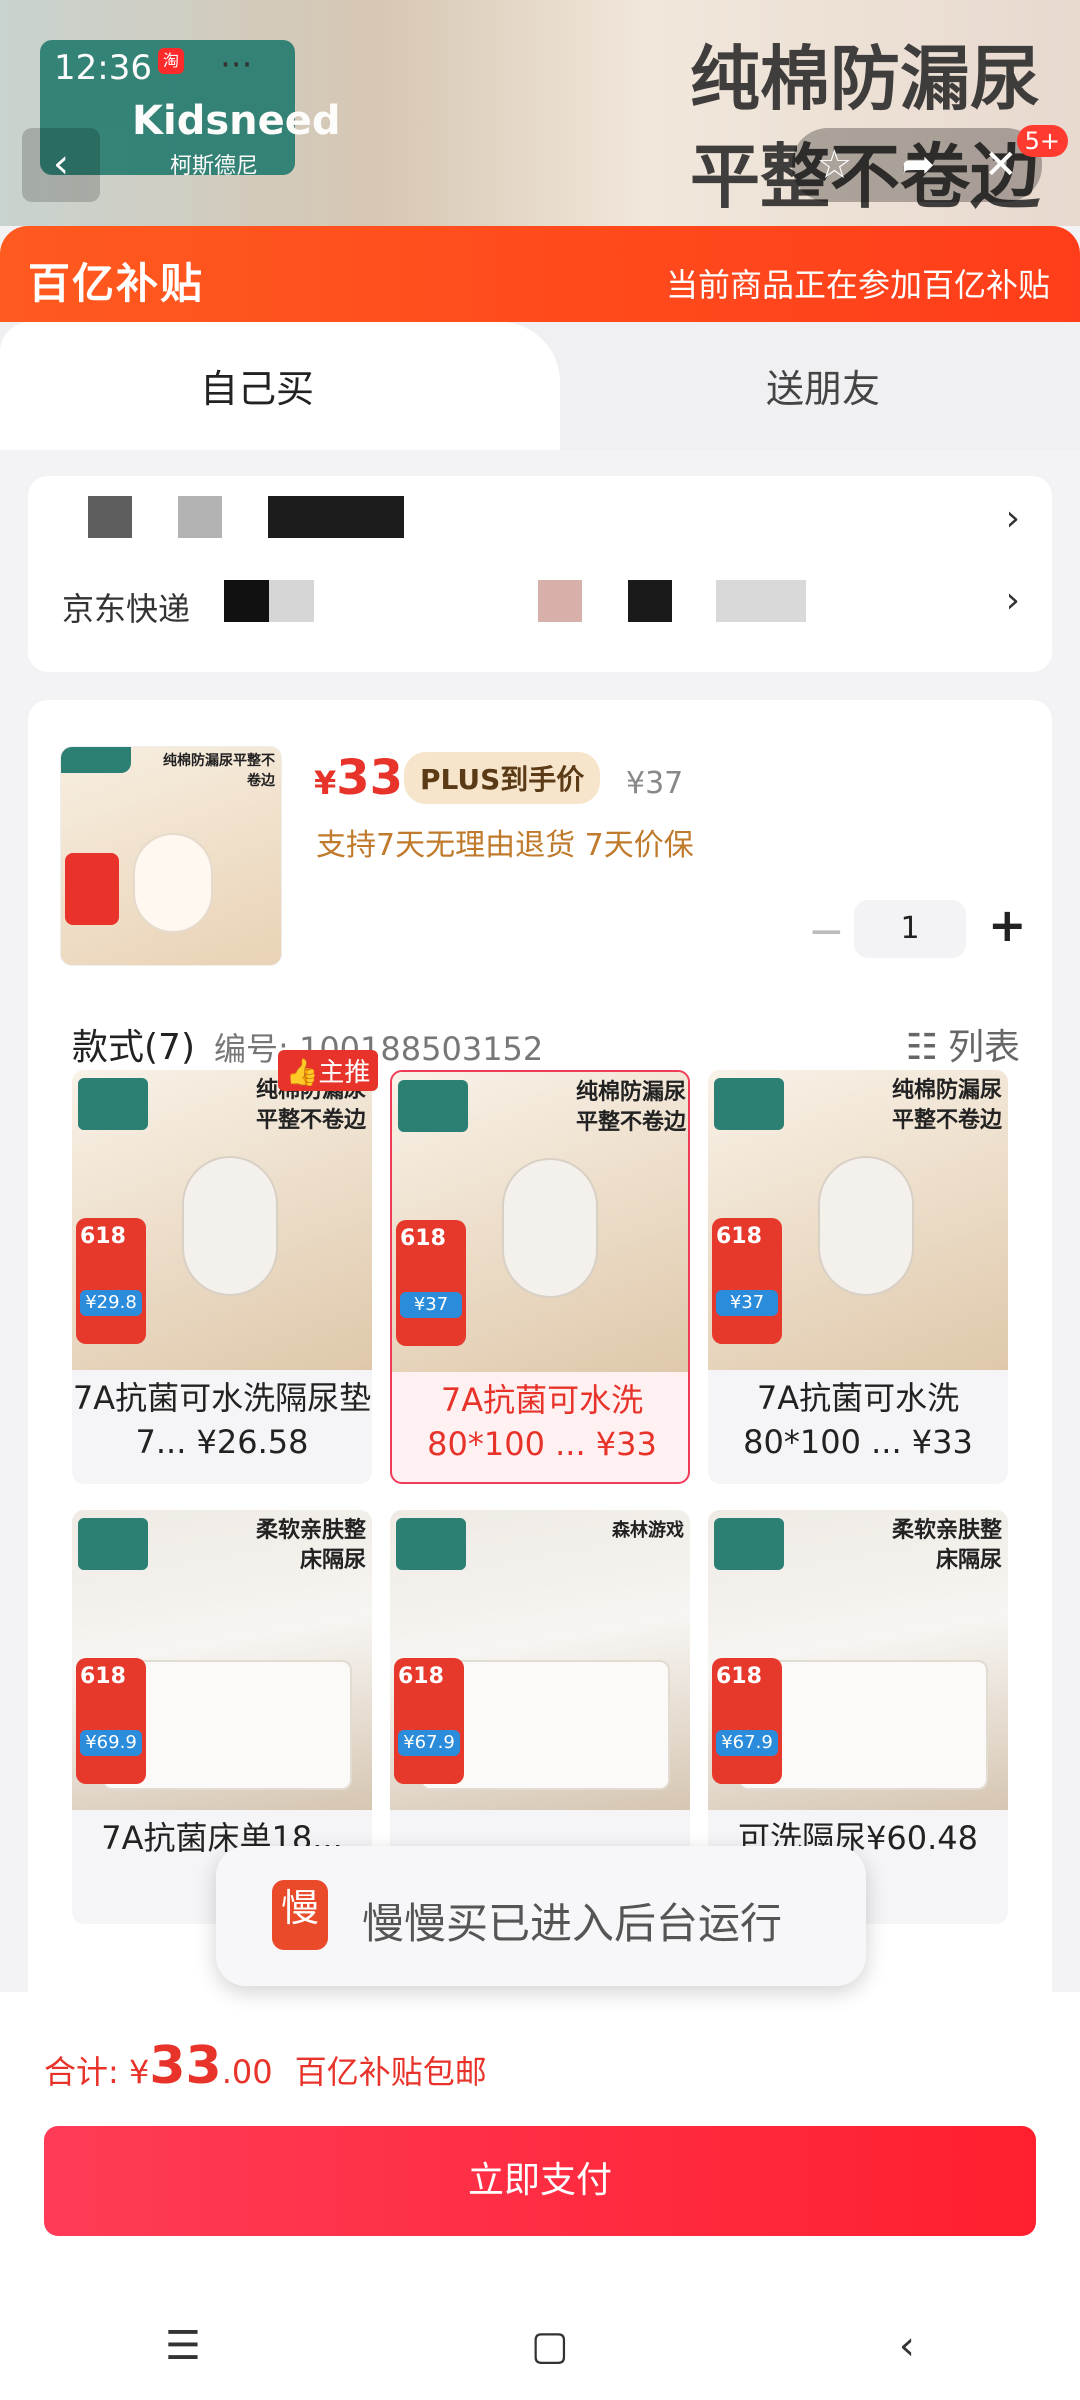 This screenshot has width=1080, height=2400. I want to click on plus-price-badge: PLUS到手价, so click(502, 778).